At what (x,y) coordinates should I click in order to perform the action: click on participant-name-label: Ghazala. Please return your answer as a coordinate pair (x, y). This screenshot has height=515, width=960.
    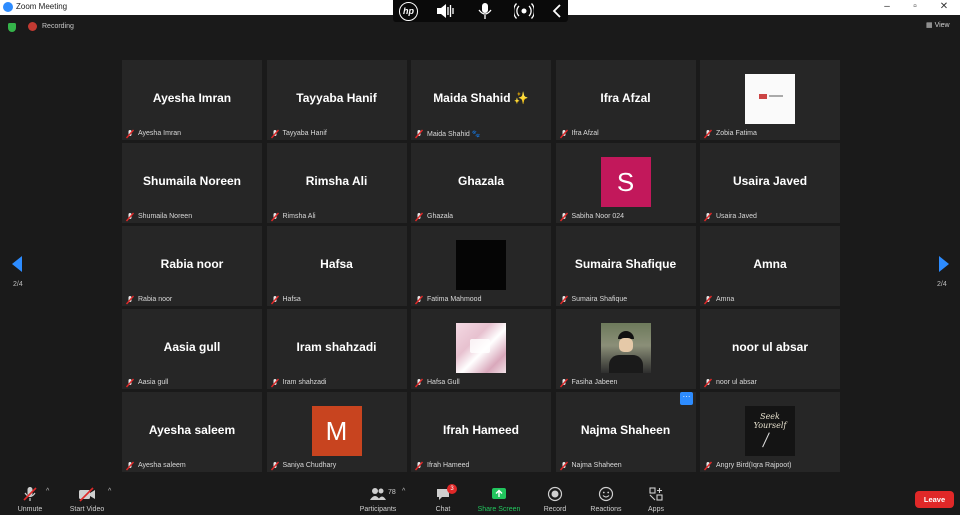
    Looking at the image, I should click on (433, 216).